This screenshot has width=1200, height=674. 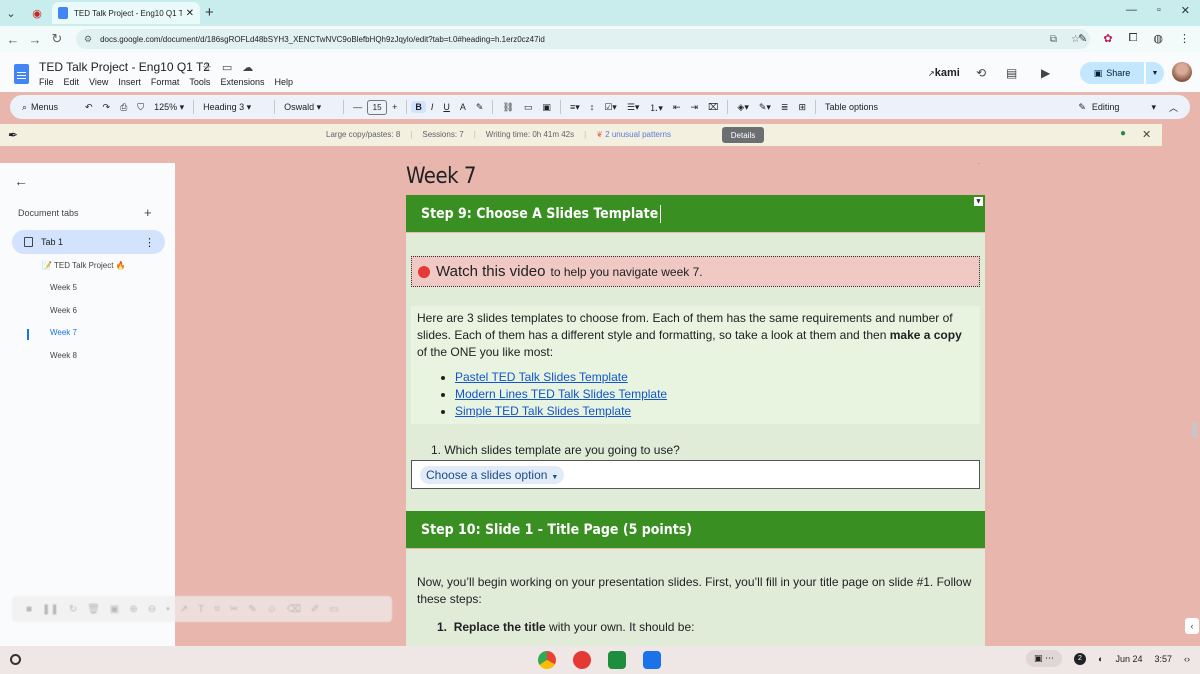 What do you see at coordinates (394, 107) in the screenshot?
I see `increase-font-icon: +` at bounding box center [394, 107].